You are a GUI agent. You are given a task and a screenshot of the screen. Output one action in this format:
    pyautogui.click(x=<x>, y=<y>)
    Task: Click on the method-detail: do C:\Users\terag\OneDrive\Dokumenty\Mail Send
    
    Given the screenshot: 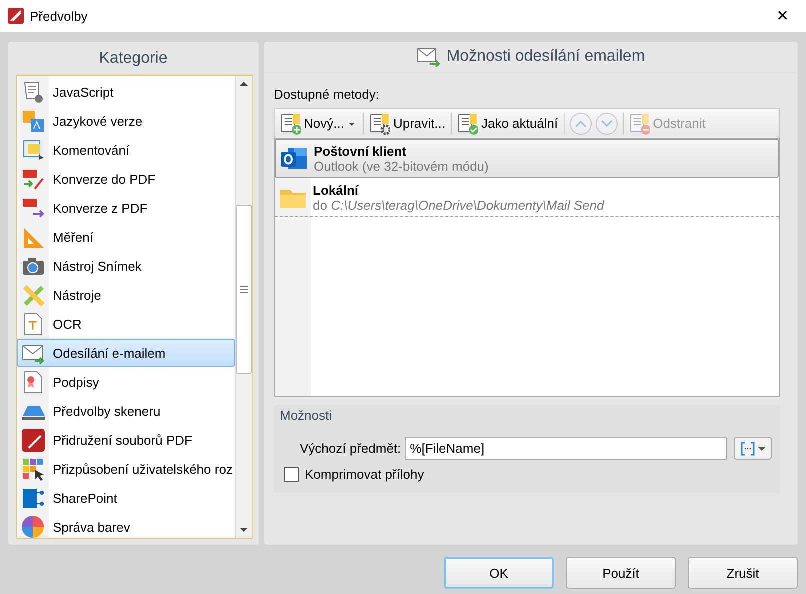 What is the action you would take?
    pyautogui.click(x=458, y=205)
    